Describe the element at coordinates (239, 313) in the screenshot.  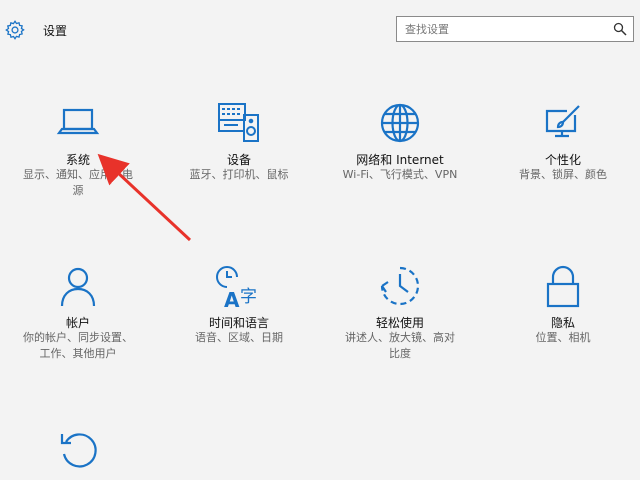
I see `tile-time-language: A 字 时间和语言 语音、区域、日期` at that location.